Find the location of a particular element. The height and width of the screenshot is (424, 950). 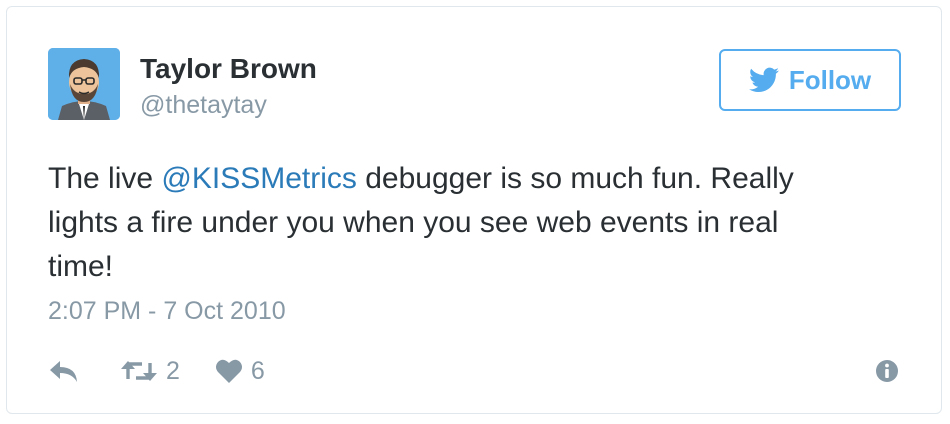

info-icon is located at coordinates (887, 371).